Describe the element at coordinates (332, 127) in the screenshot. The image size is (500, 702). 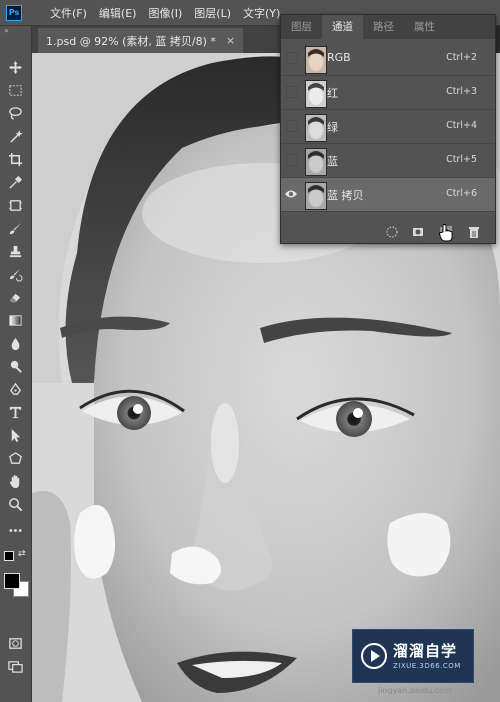
I see `channel-name: 绿` at that location.